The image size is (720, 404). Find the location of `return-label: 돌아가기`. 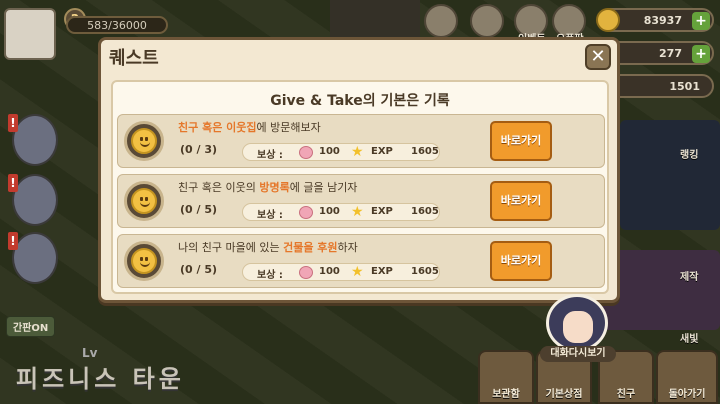

return-label: 돌아가기 is located at coordinates (687, 394).